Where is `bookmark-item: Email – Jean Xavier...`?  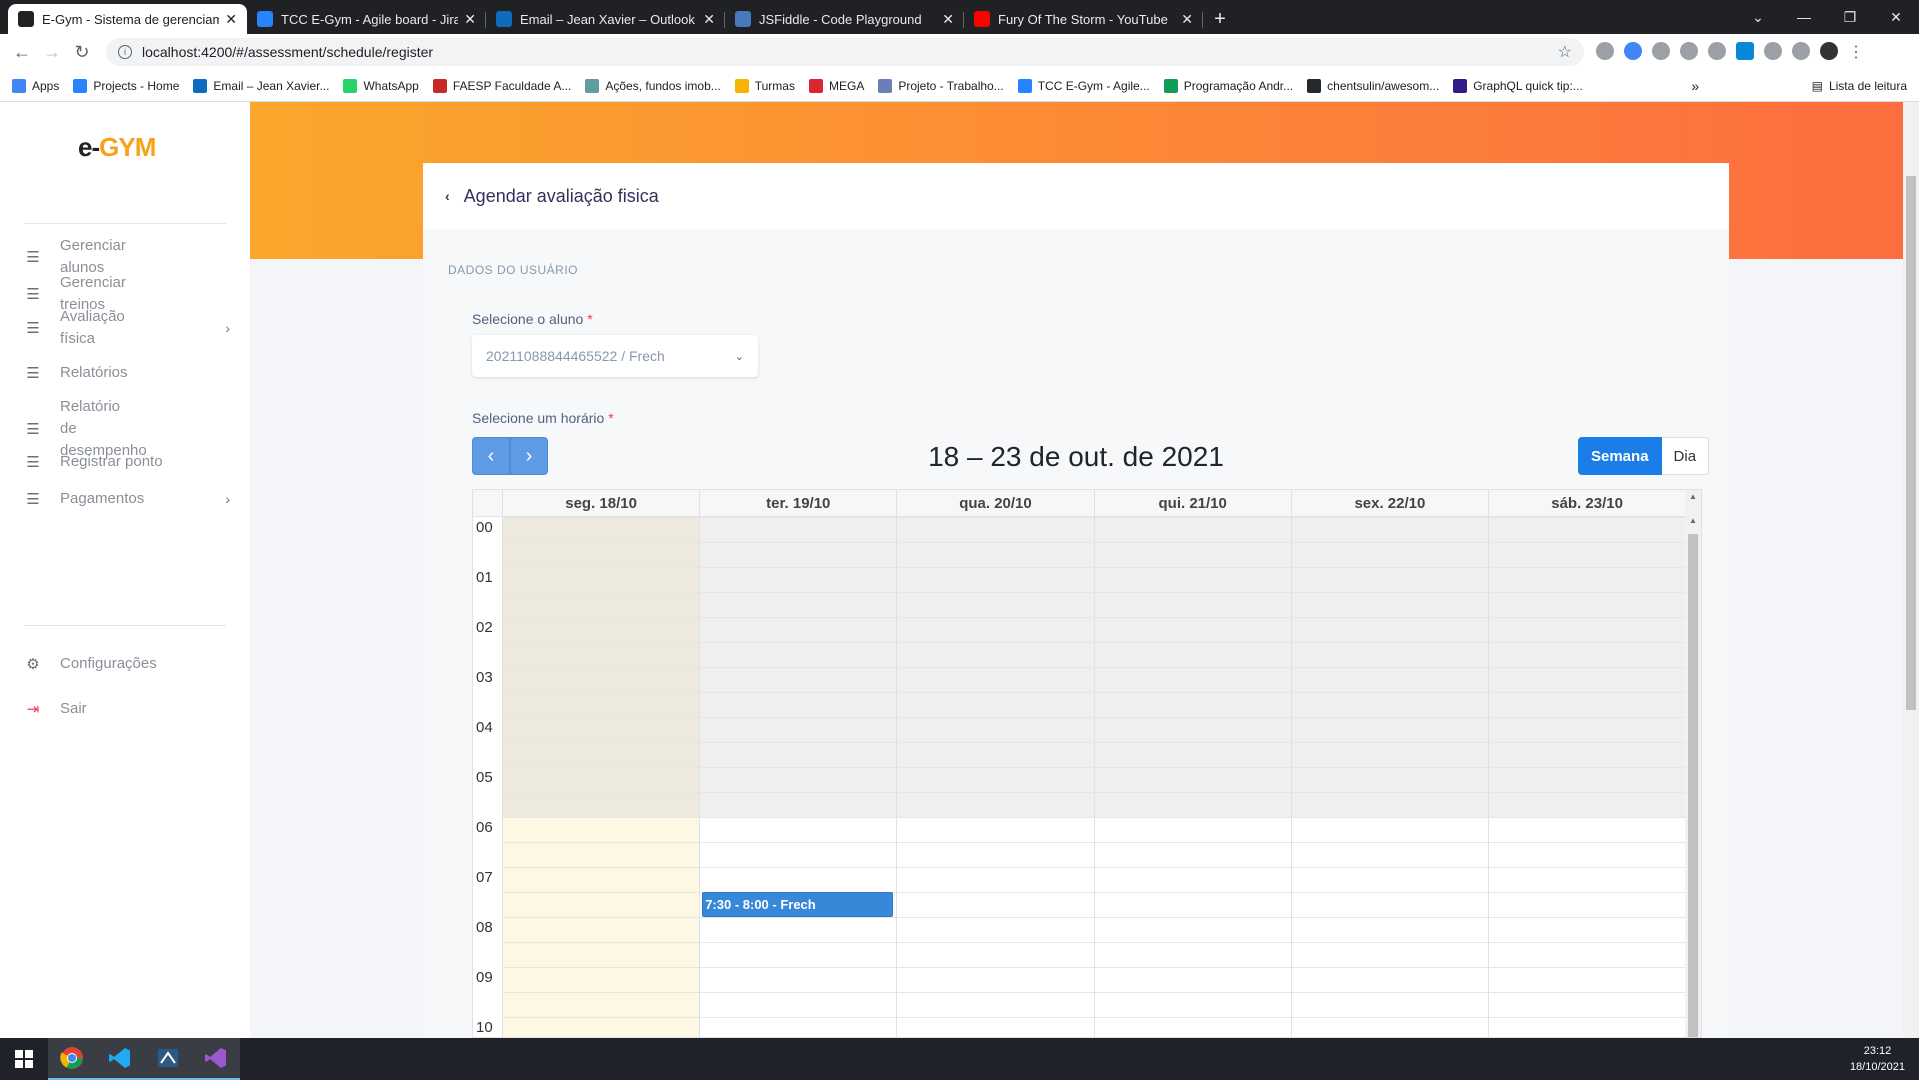
bookmark-item: Email – Jean Xavier... is located at coordinates (261, 85).